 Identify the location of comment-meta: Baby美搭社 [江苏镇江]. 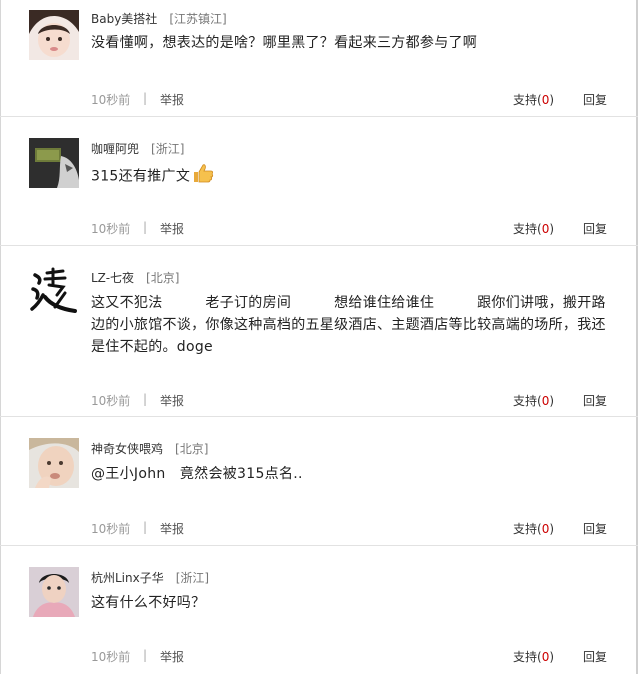
(159, 18).